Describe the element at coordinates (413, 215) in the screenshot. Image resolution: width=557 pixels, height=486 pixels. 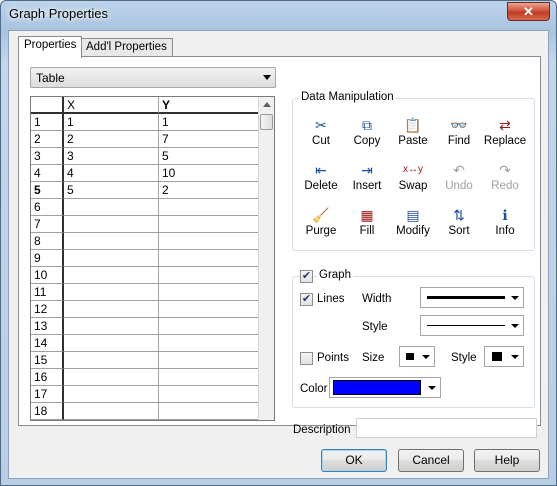
I see `modify-table-icon: ▤` at that location.